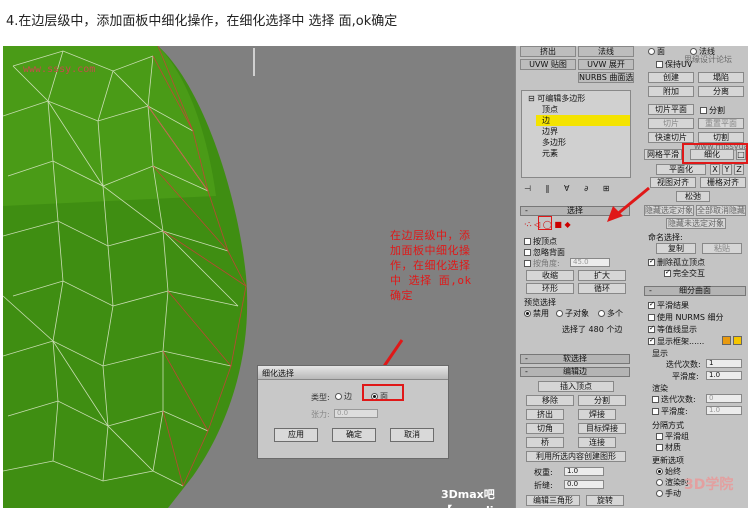 The width and height of the screenshot is (750, 511). I want to click on stack-item-vertex: 顶点, so click(550, 109).